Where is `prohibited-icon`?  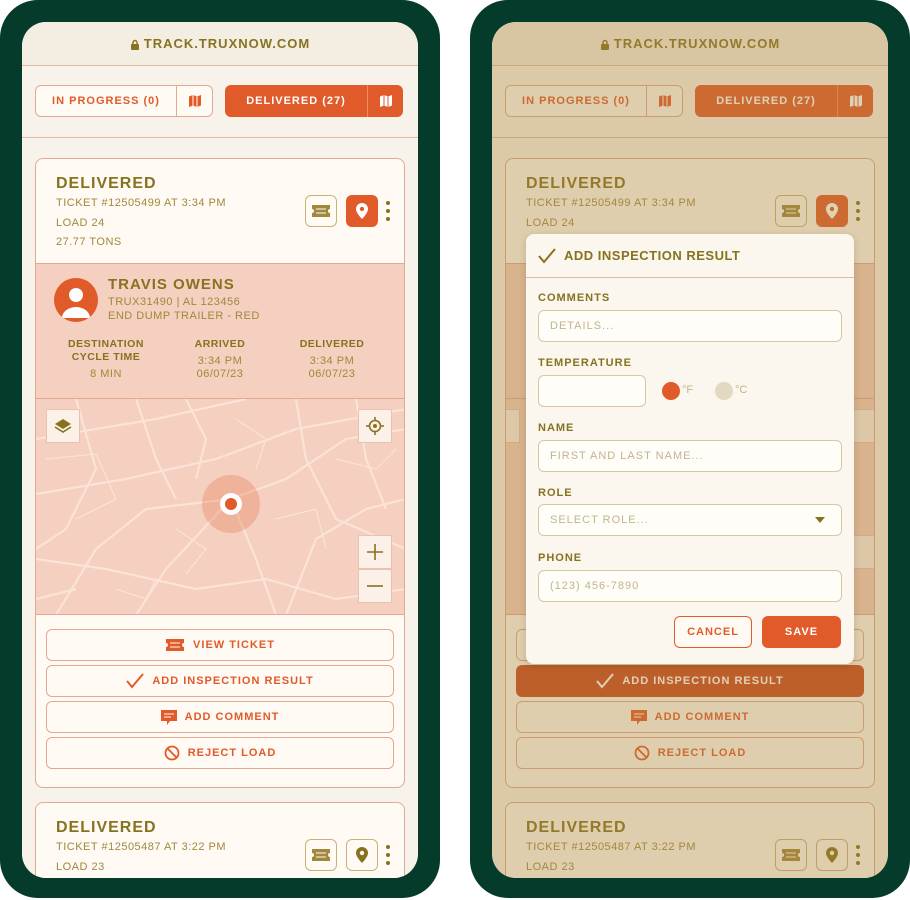 prohibited-icon is located at coordinates (642, 753).